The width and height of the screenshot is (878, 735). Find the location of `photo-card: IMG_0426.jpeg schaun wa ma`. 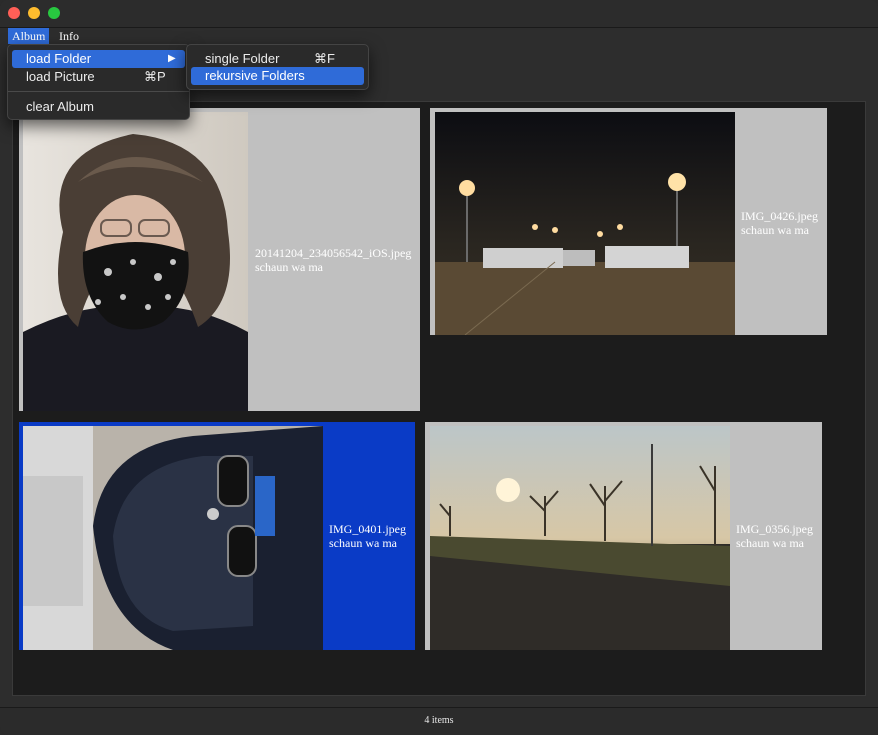

photo-card: IMG_0426.jpeg schaun wa ma is located at coordinates (628, 221).